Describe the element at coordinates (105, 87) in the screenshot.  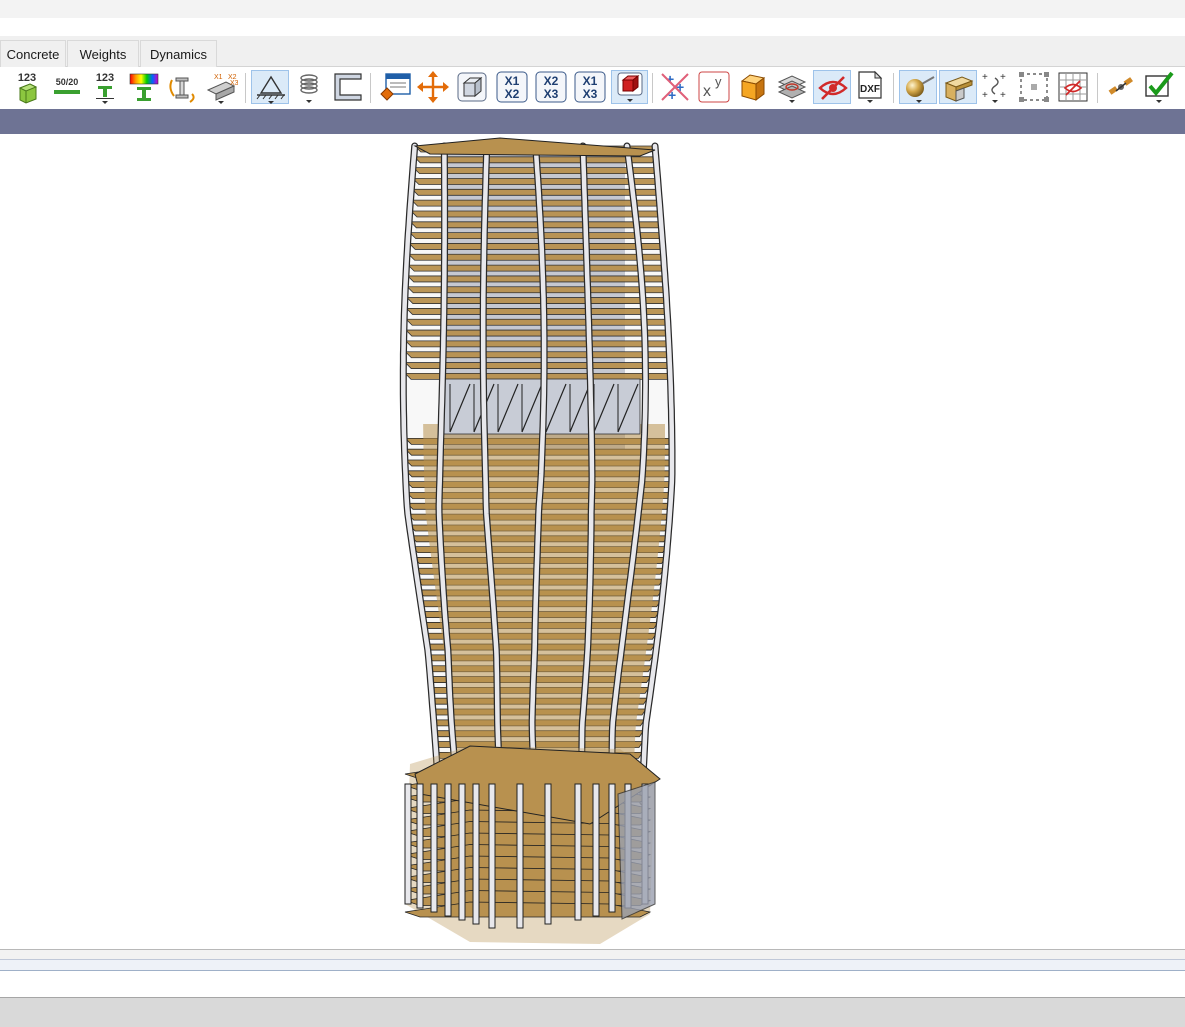
I see `section-numbering-button: 123` at that location.